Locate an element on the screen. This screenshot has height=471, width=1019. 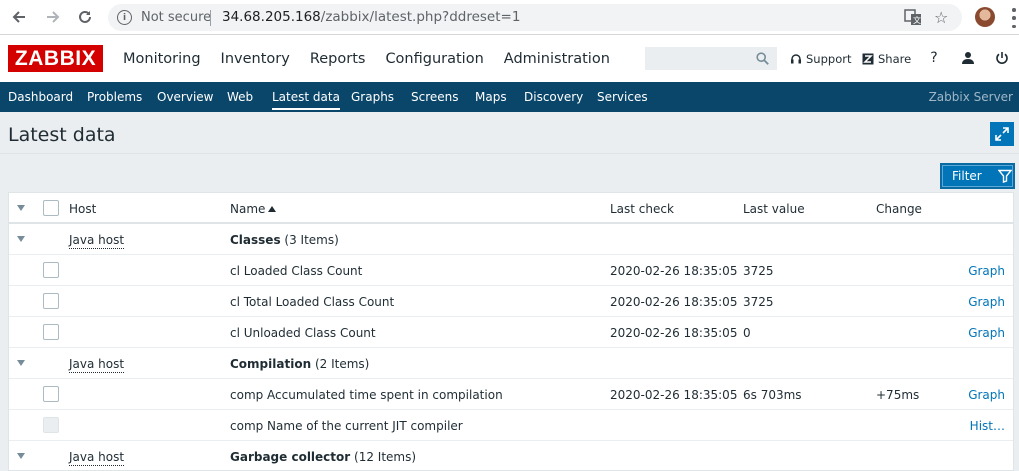
profile-avatar is located at coordinates (985, 17).